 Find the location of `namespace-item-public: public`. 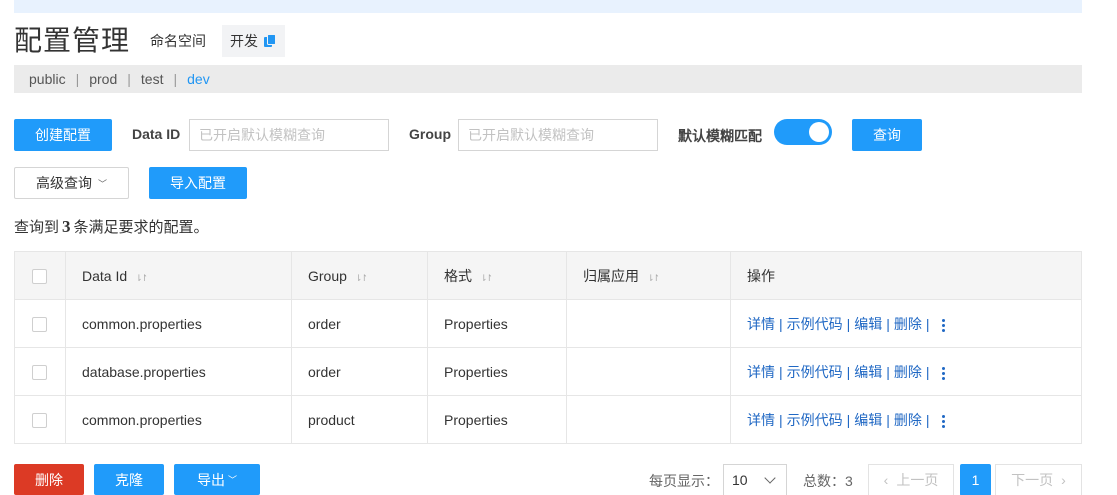

namespace-item-public: public is located at coordinates (47, 79).